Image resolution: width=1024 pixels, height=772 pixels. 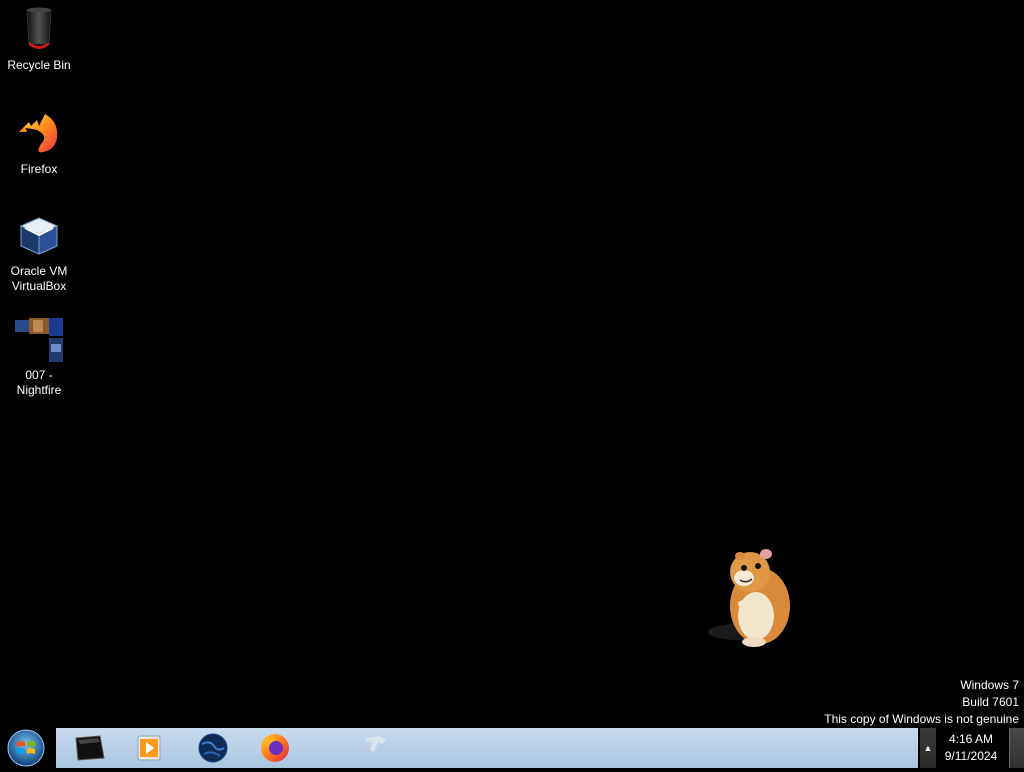 What do you see at coordinates (487, 748) in the screenshot?
I see `taskbar-band` at bounding box center [487, 748].